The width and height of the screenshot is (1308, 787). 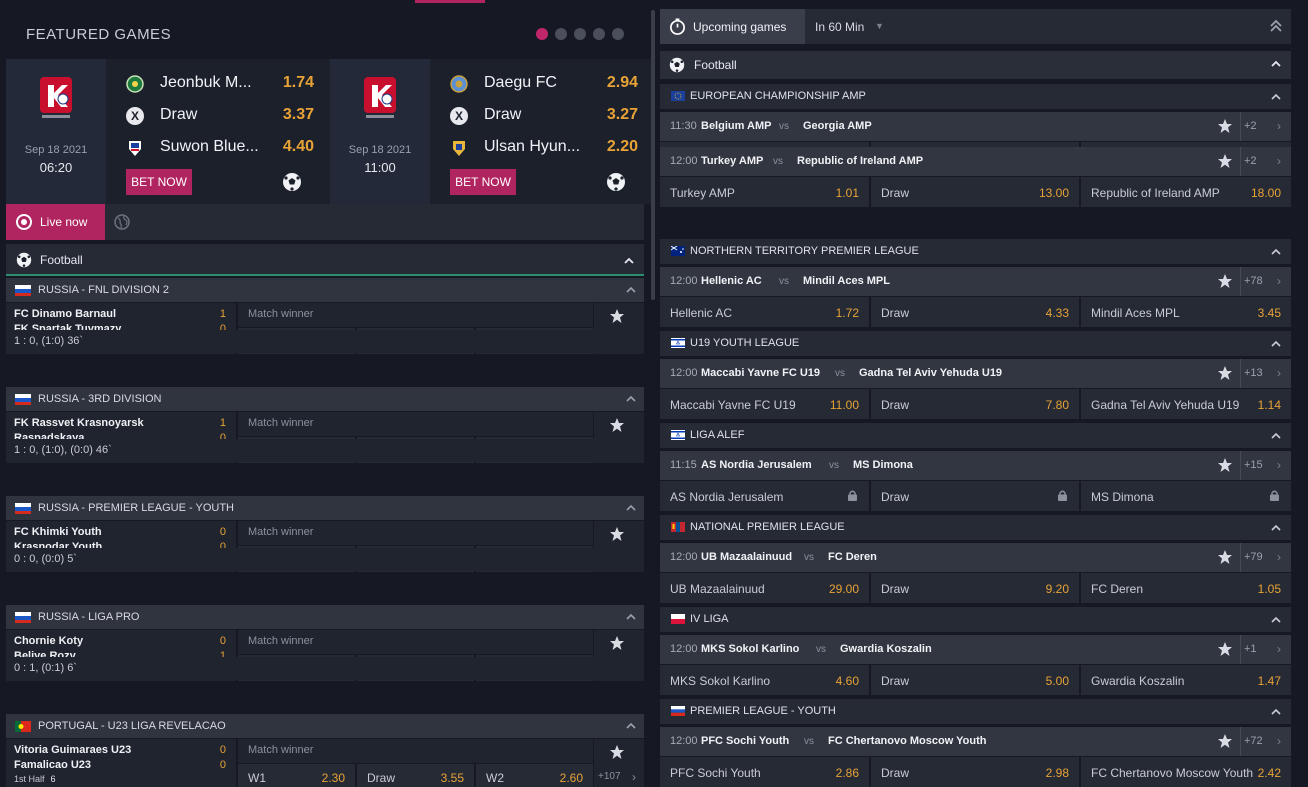 What do you see at coordinates (298, 83) in the screenshot?
I see `home-odd: 1.74` at bounding box center [298, 83].